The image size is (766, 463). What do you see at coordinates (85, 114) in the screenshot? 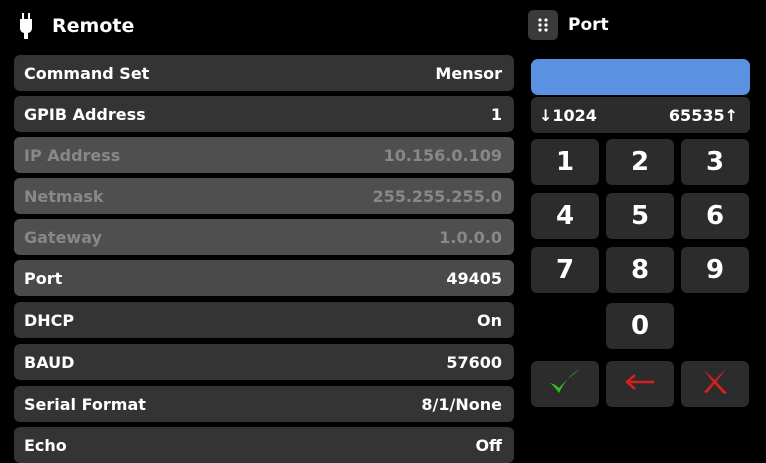
I see `setting-label: GPIB Address` at bounding box center [85, 114].